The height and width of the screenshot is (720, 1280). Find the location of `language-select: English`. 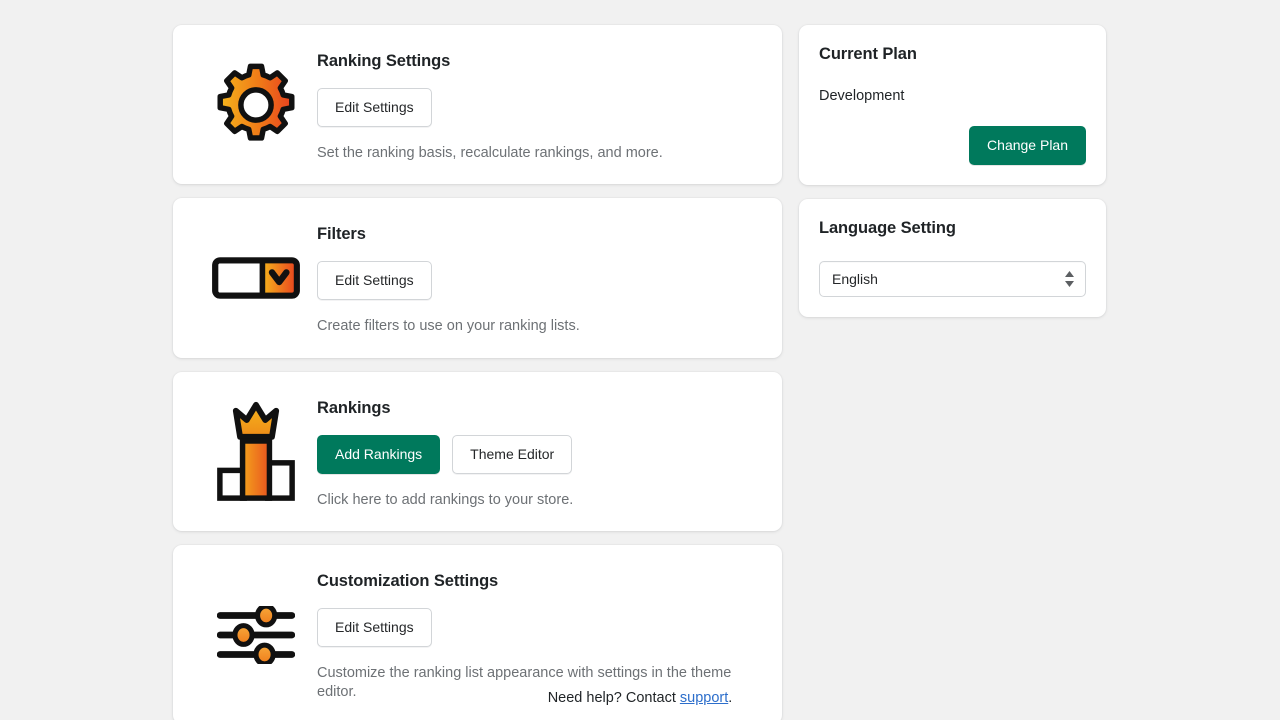

language-select: English is located at coordinates (952, 279).